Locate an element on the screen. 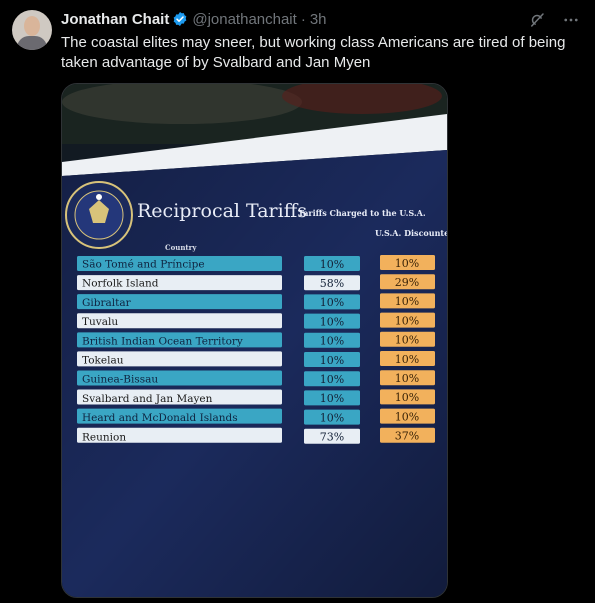 The image size is (595, 603). country-name: Norfolk Island is located at coordinates (120, 284).